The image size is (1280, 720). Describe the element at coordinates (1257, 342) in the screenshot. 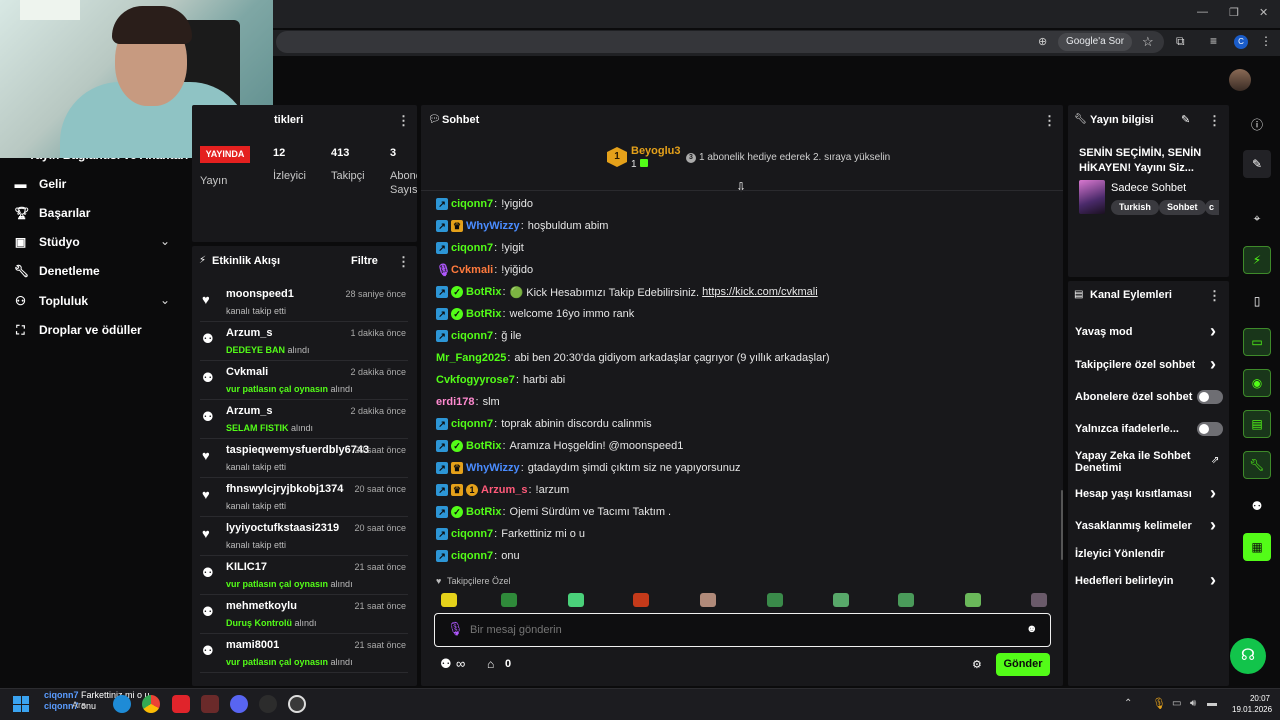

I see `chat-icon: ▭` at that location.